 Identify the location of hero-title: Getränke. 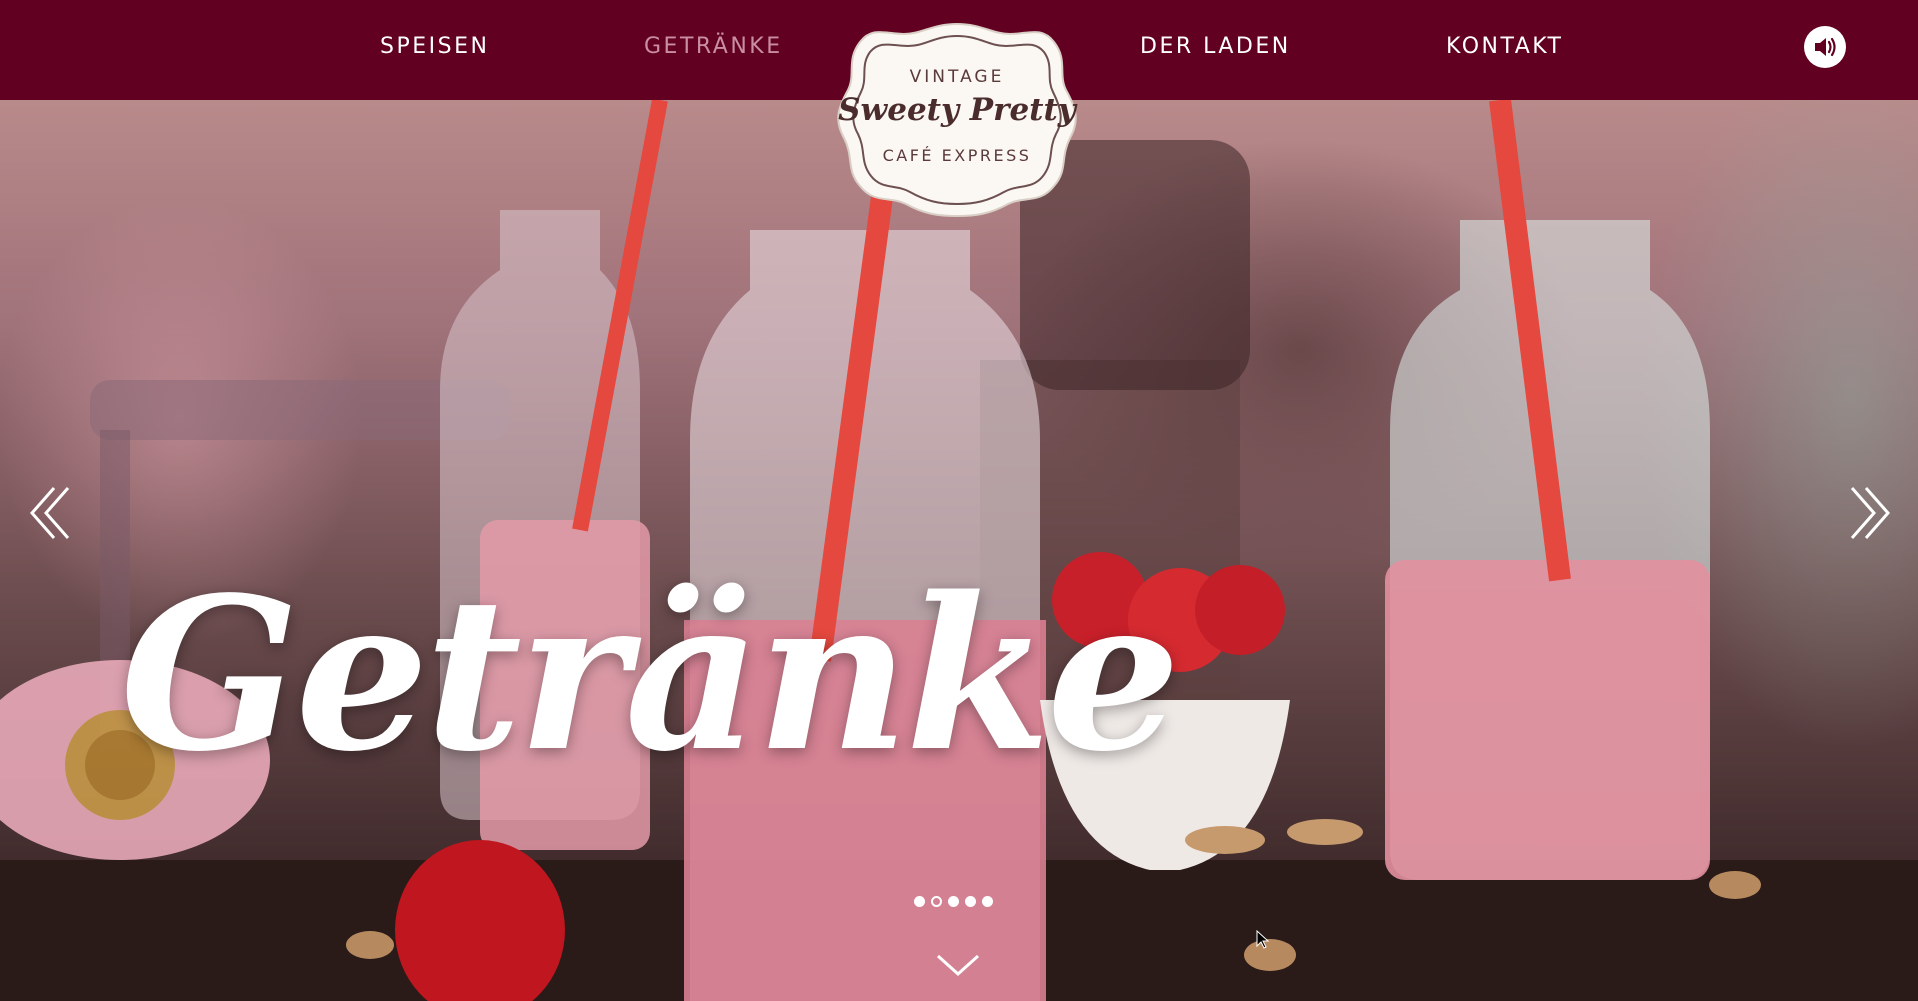
(650, 674).